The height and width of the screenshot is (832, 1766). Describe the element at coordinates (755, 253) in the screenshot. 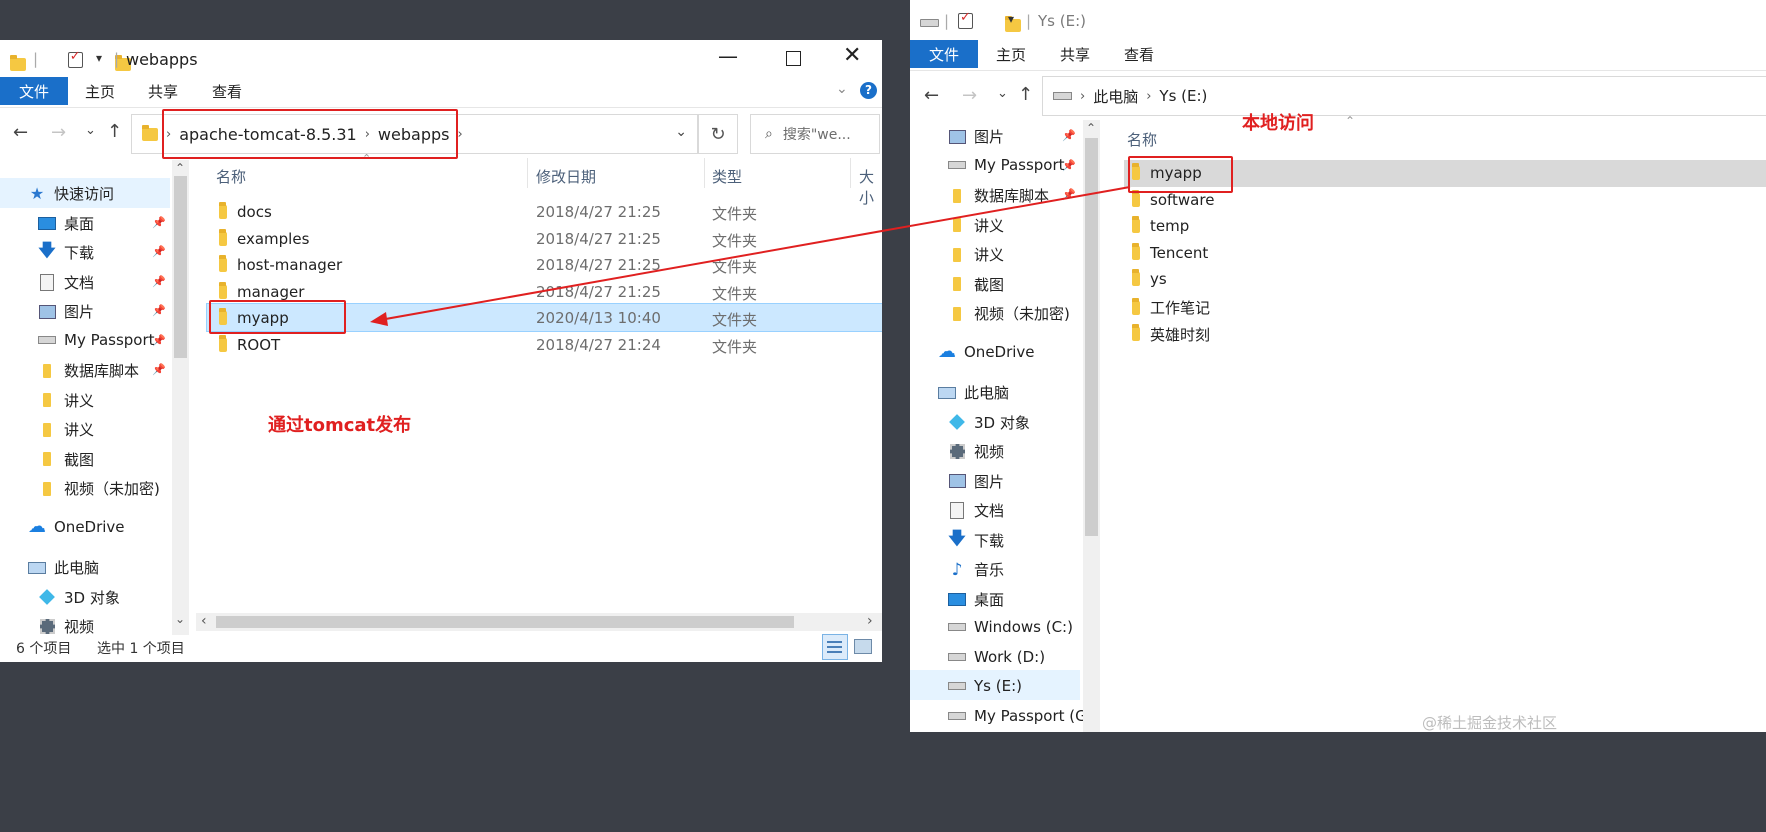

I see `arrow-line` at that location.